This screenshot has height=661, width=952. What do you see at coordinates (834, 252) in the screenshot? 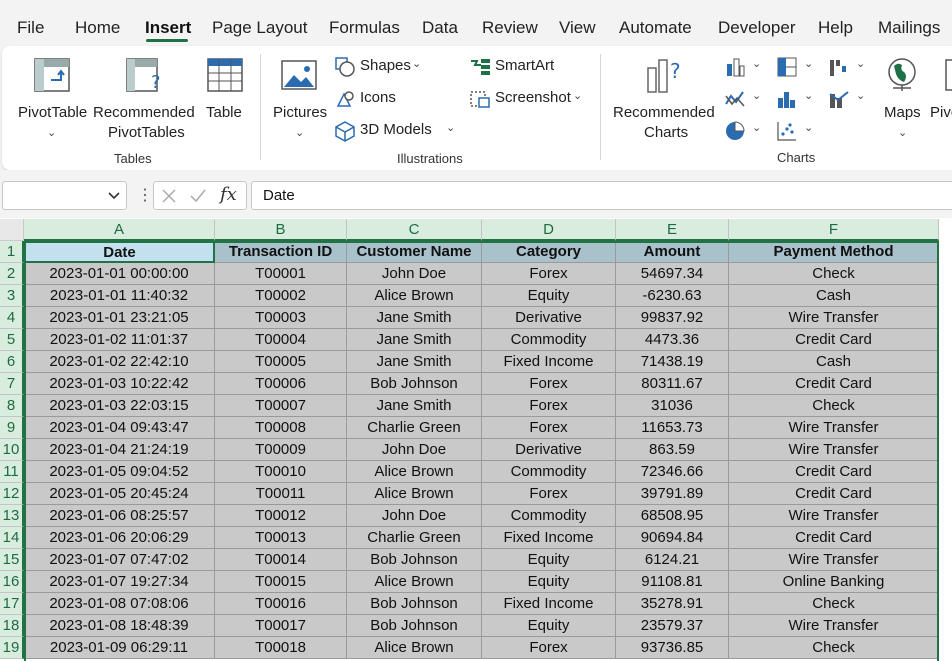
I see `header-cell: Payment Method` at bounding box center [834, 252].